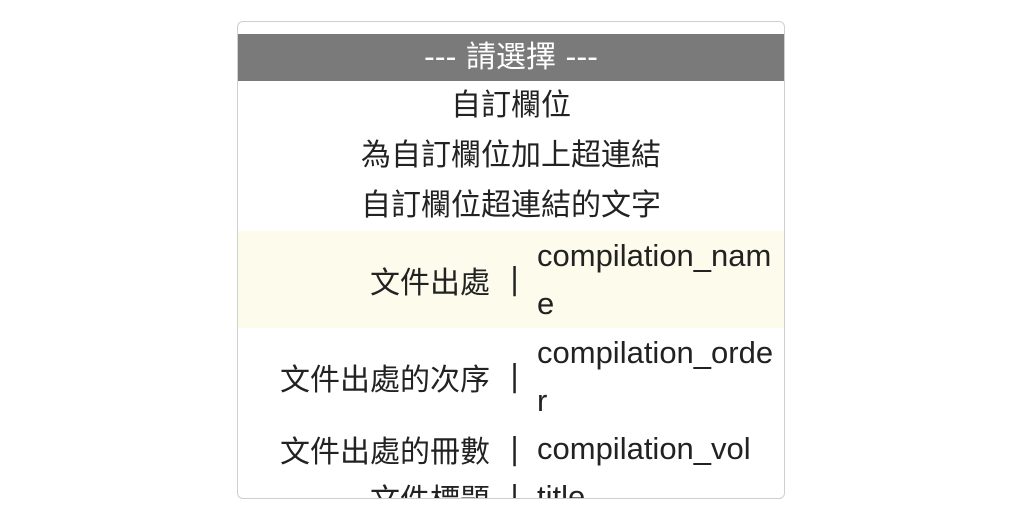  What do you see at coordinates (385, 452) in the screenshot?
I see `option-label: 文件出處的冊數` at bounding box center [385, 452].